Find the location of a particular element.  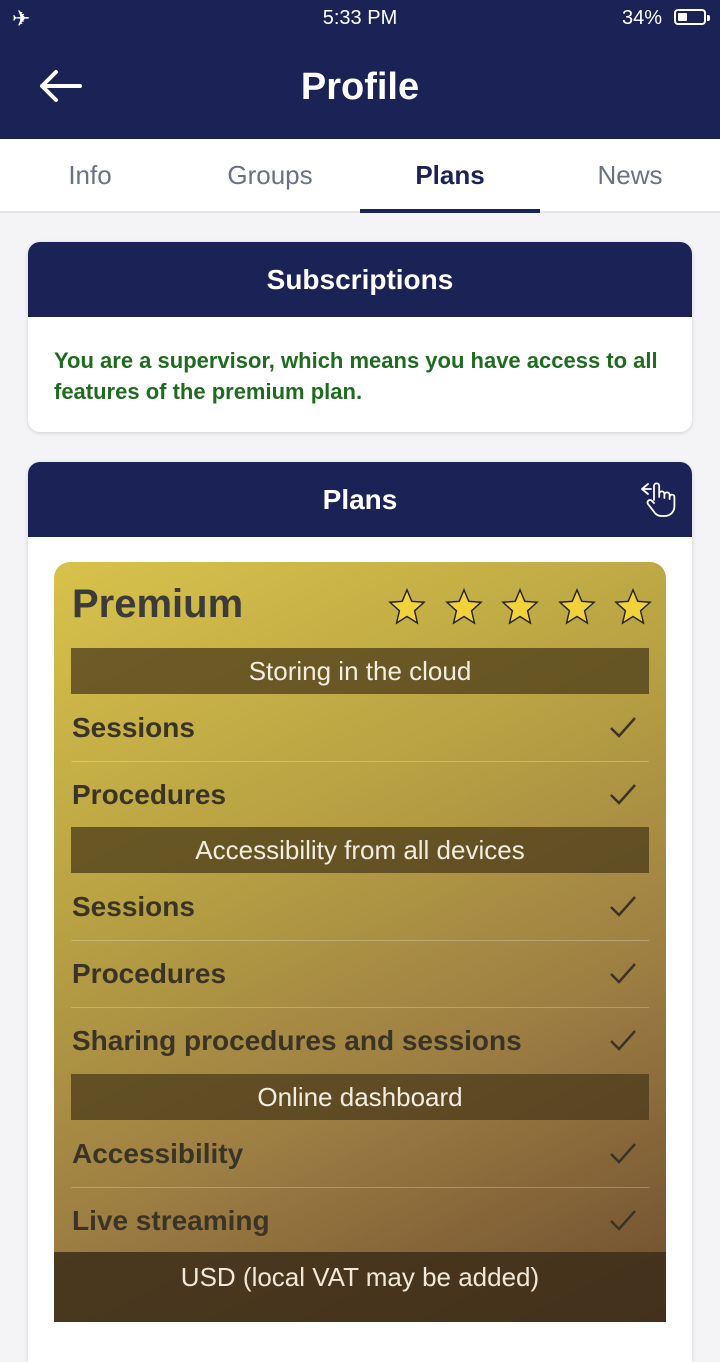

swipe-hand-icon is located at coordinates (658, 499).